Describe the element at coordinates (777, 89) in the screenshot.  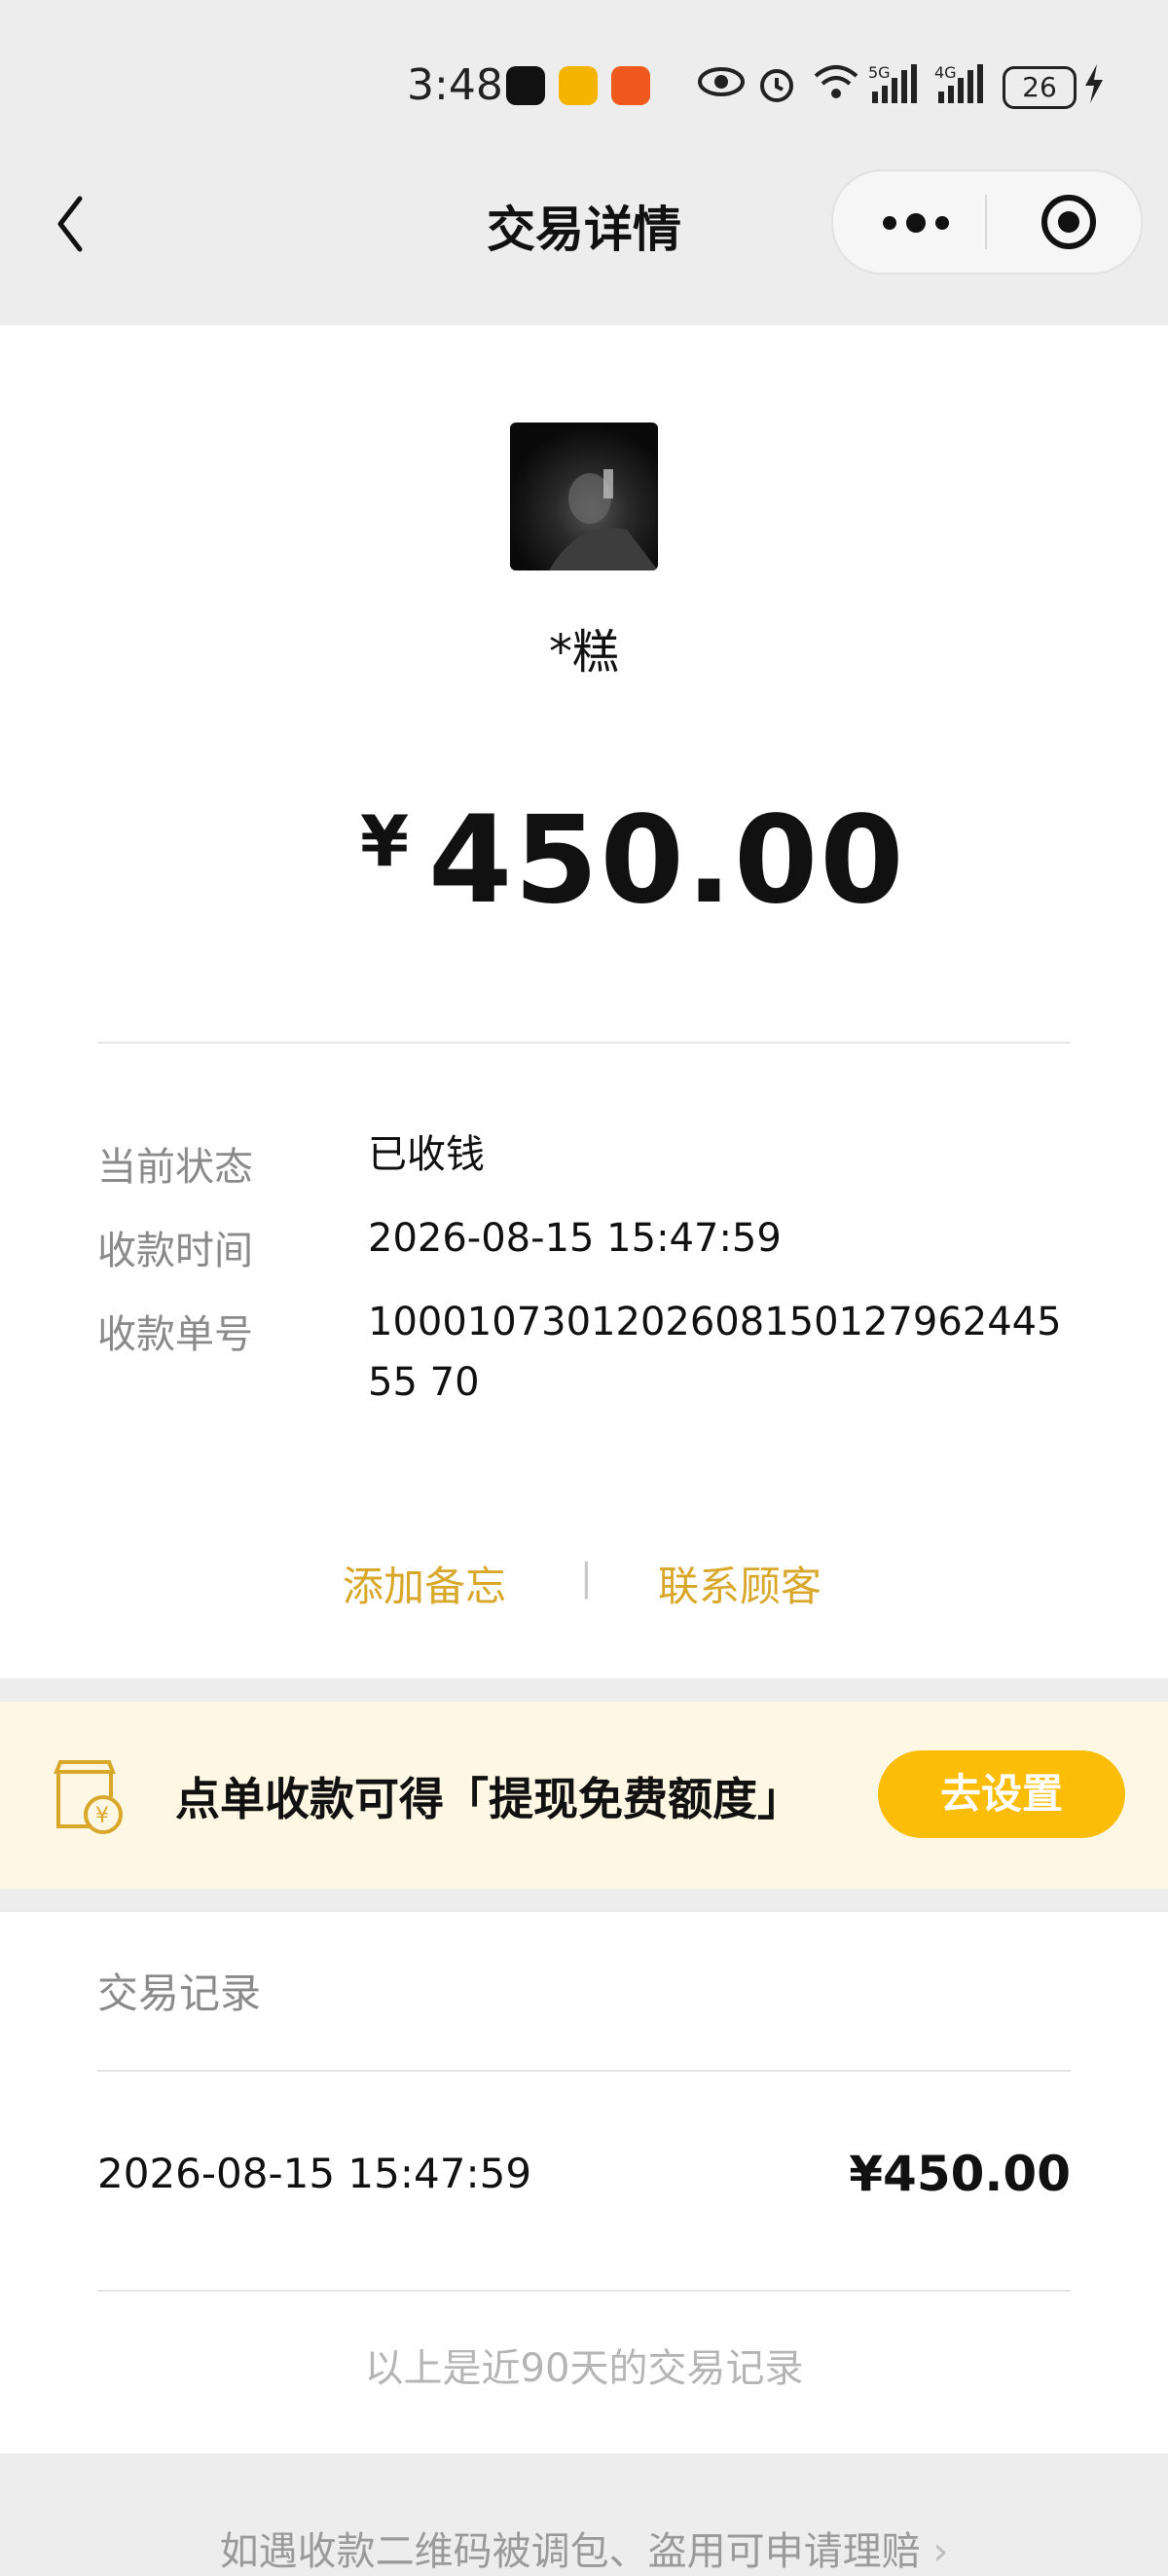
I see `alarm-icon` at that location.